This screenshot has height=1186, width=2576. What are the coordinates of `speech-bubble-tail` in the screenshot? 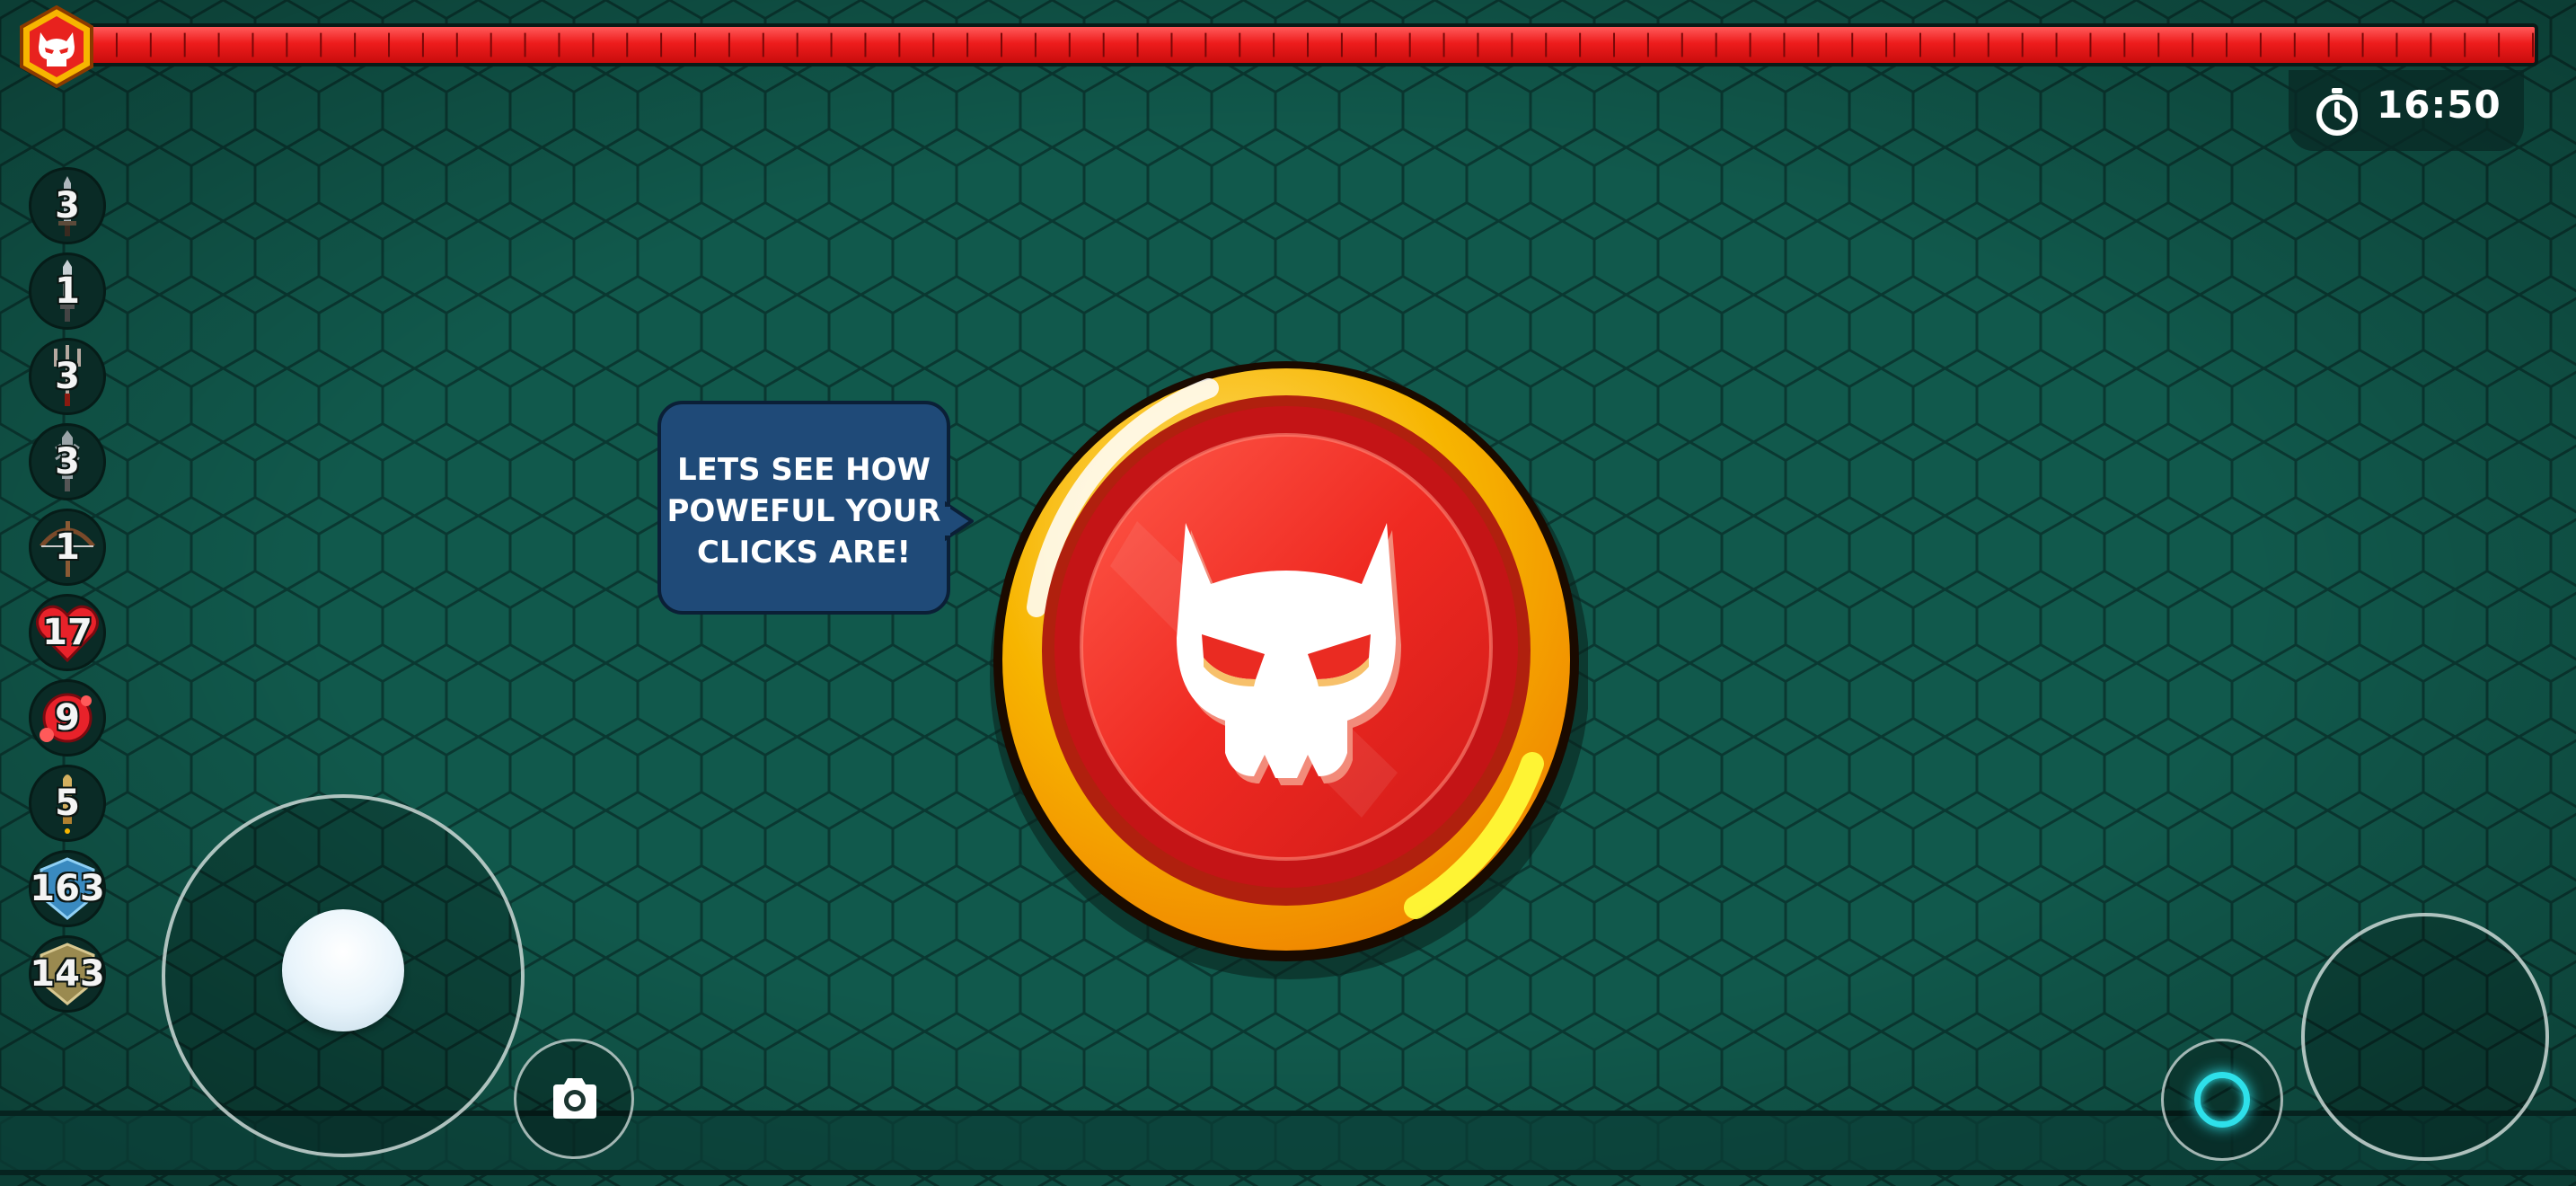 It's located at (960, 521).